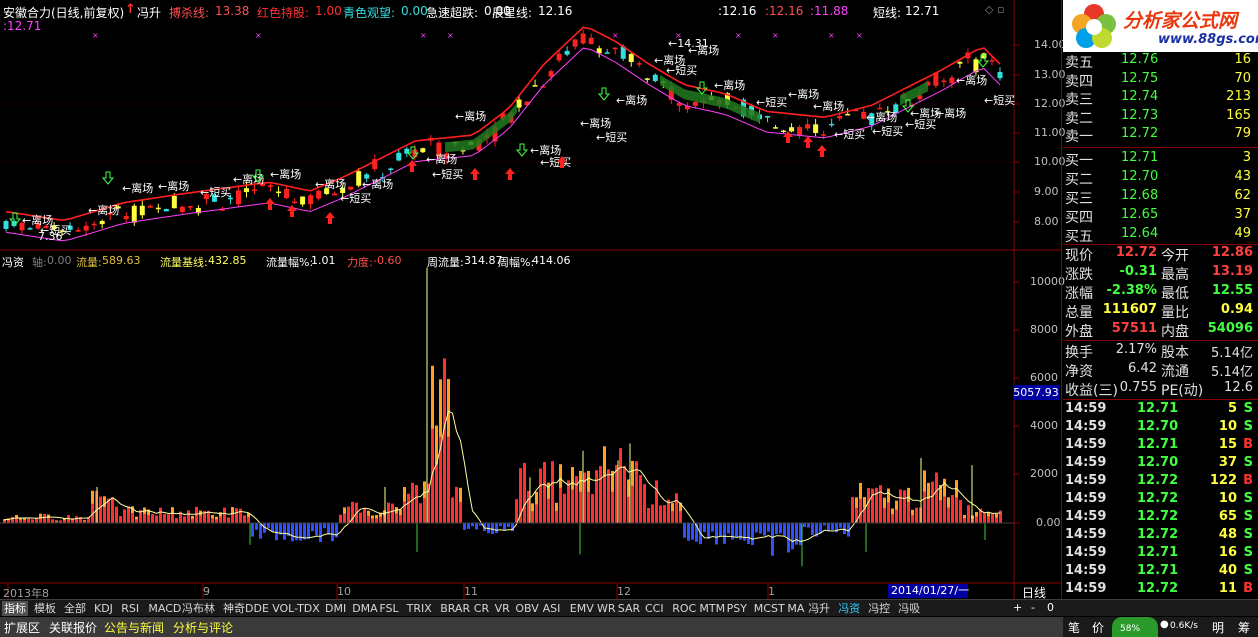 The width and height of the screenshot is (1258, 637). I want to click on buy-level: 买五 12.64 49, so click(1159, 235).